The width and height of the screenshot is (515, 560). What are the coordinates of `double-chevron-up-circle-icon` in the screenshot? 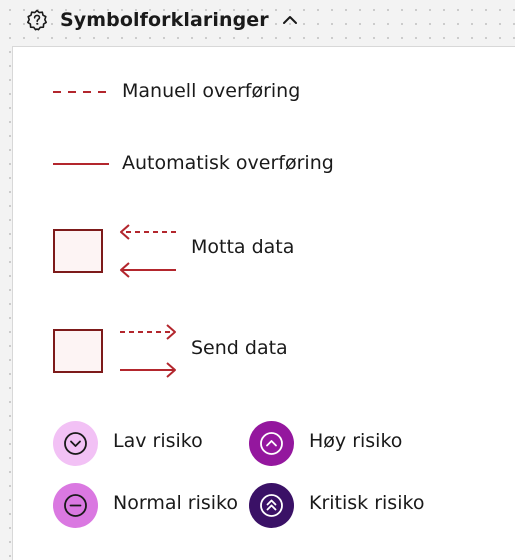 It's located at (271, 505).